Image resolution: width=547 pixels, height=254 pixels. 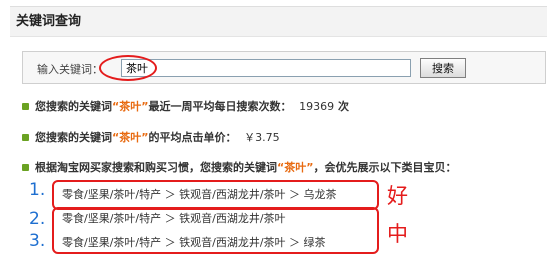 I want to click on highlight-box-medium, so click(x=215, y=230).